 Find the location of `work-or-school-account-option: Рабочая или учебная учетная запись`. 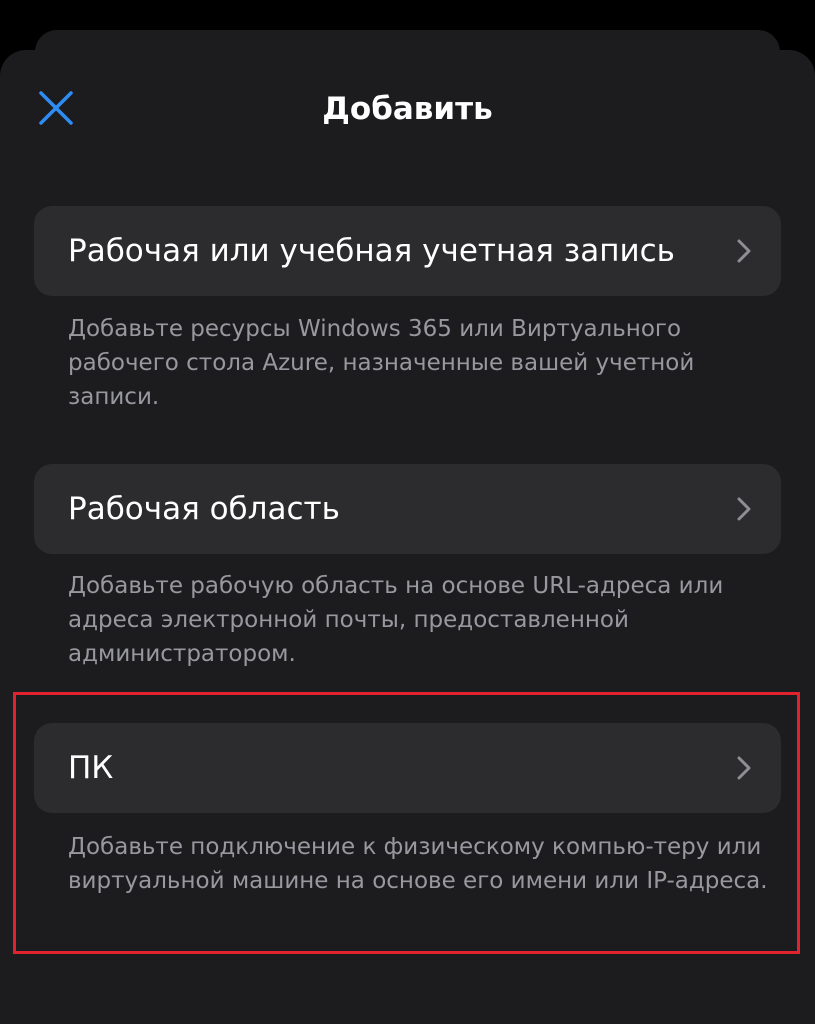

work-or-school-account-option: Рабочая или учебная учетная запись is located at coordinates (407, 251).